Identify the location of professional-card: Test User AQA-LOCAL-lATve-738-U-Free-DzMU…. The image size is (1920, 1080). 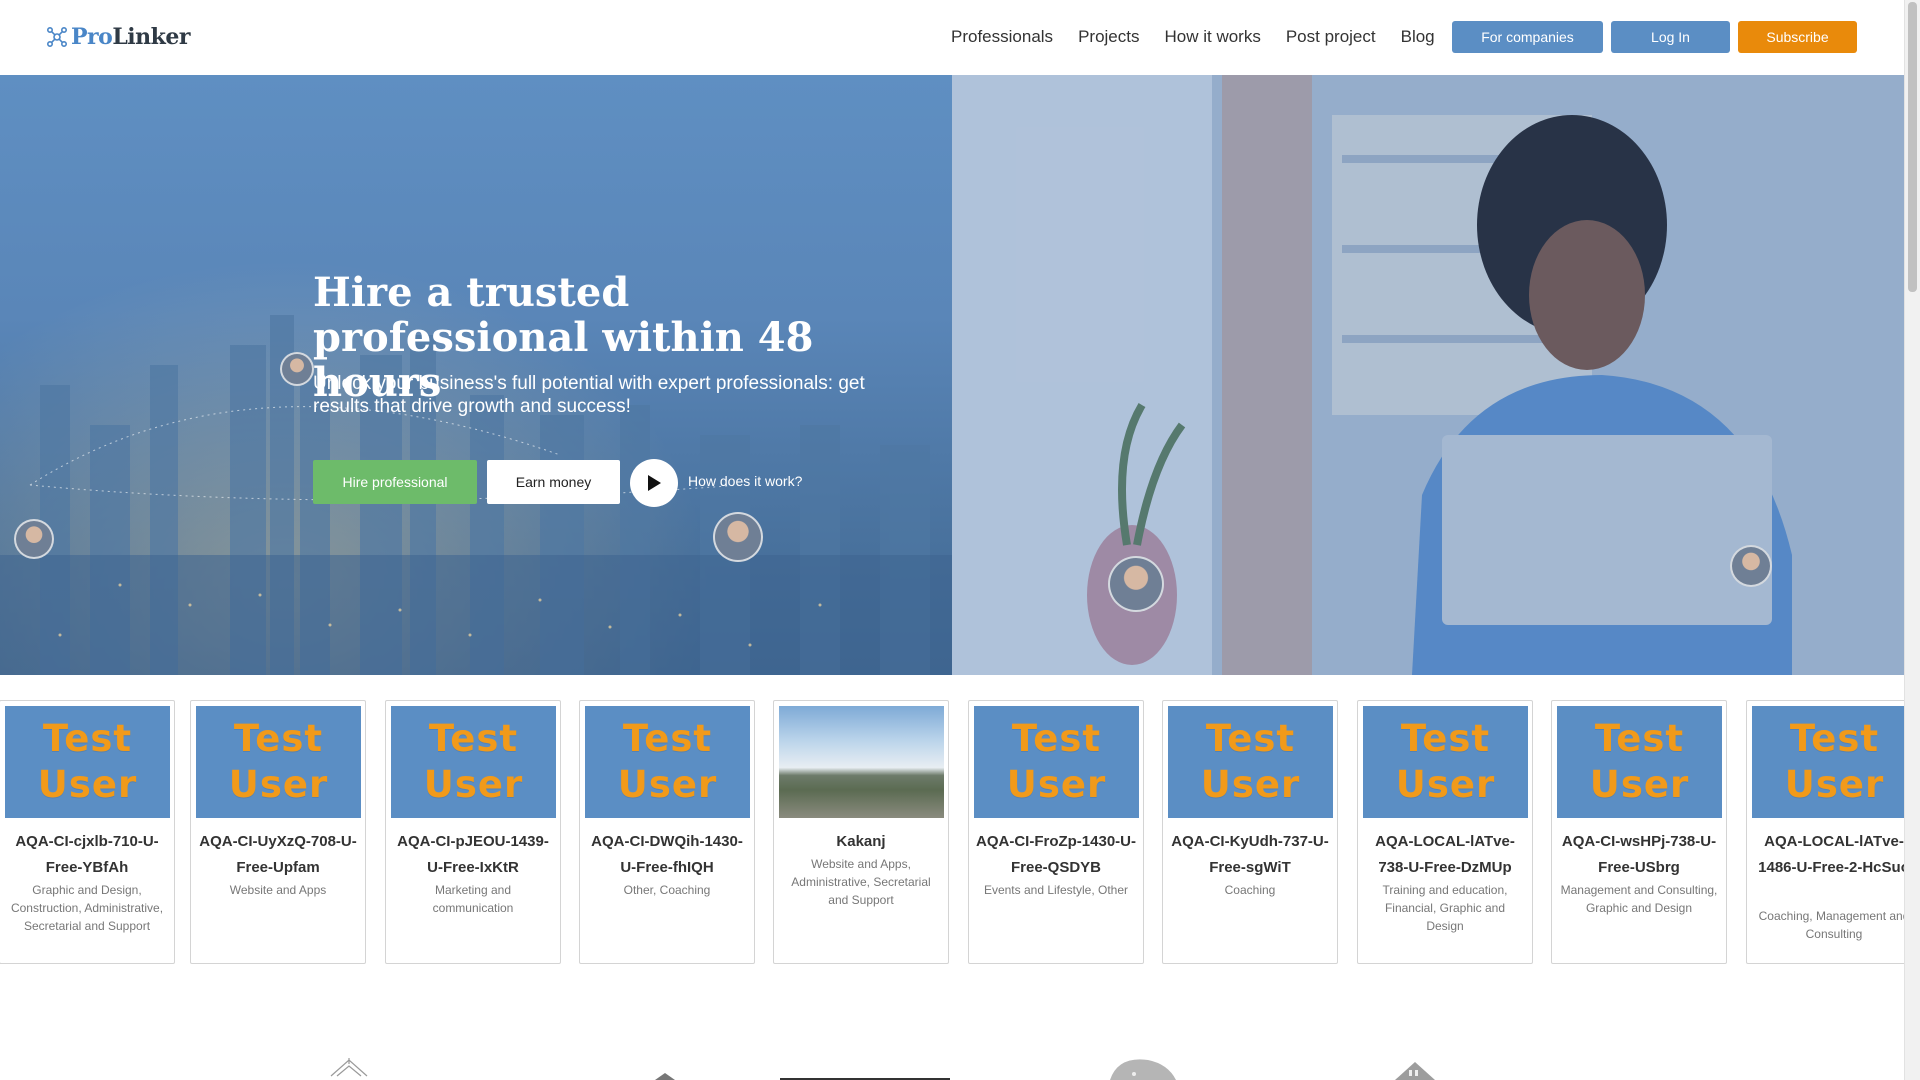
(1445, 832).